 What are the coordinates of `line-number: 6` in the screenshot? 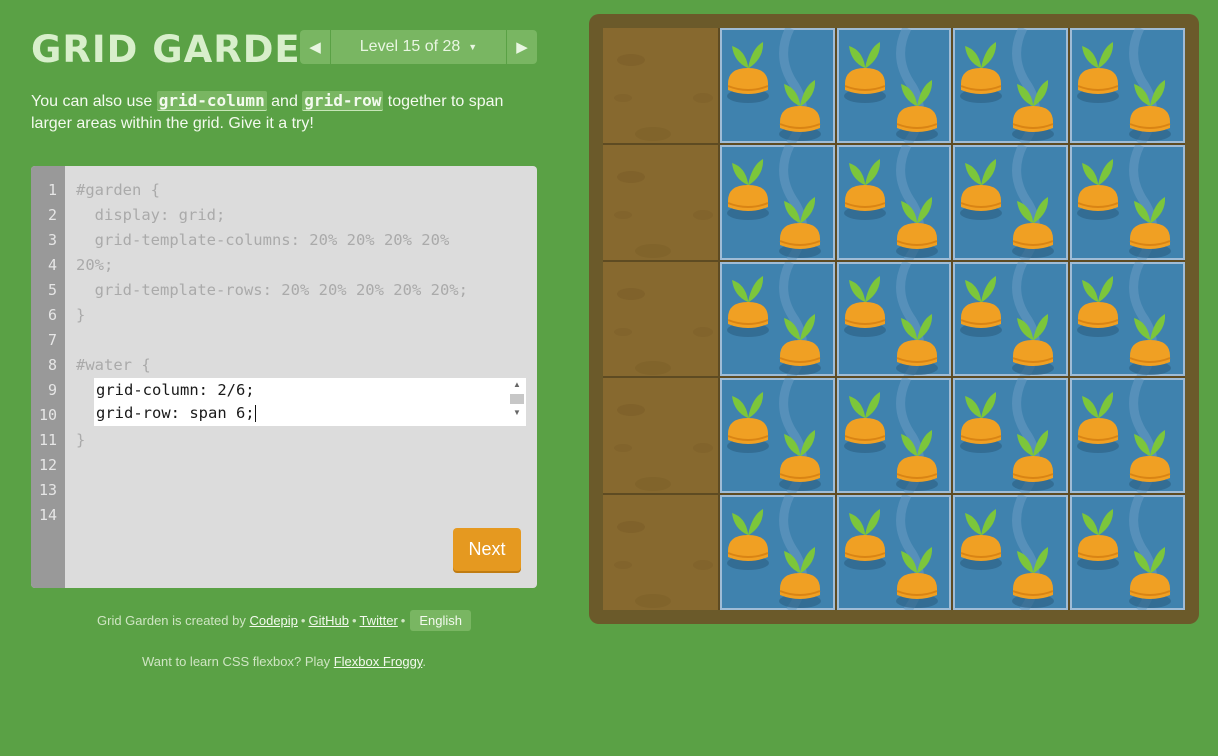 It's located at (52, 315).